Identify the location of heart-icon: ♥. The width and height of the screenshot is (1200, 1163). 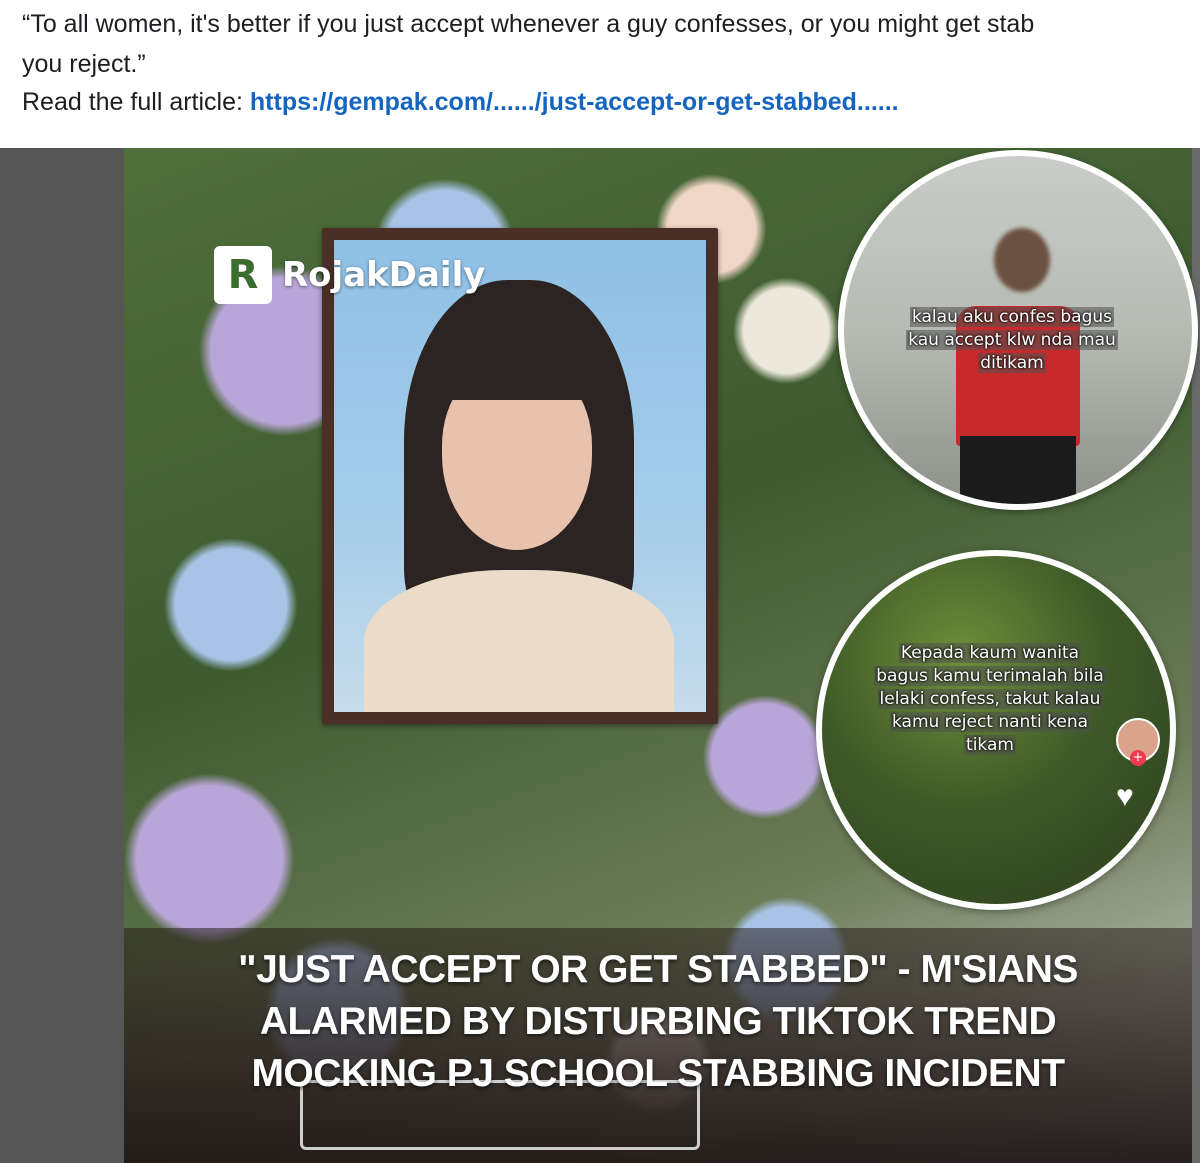
(1125, 796).